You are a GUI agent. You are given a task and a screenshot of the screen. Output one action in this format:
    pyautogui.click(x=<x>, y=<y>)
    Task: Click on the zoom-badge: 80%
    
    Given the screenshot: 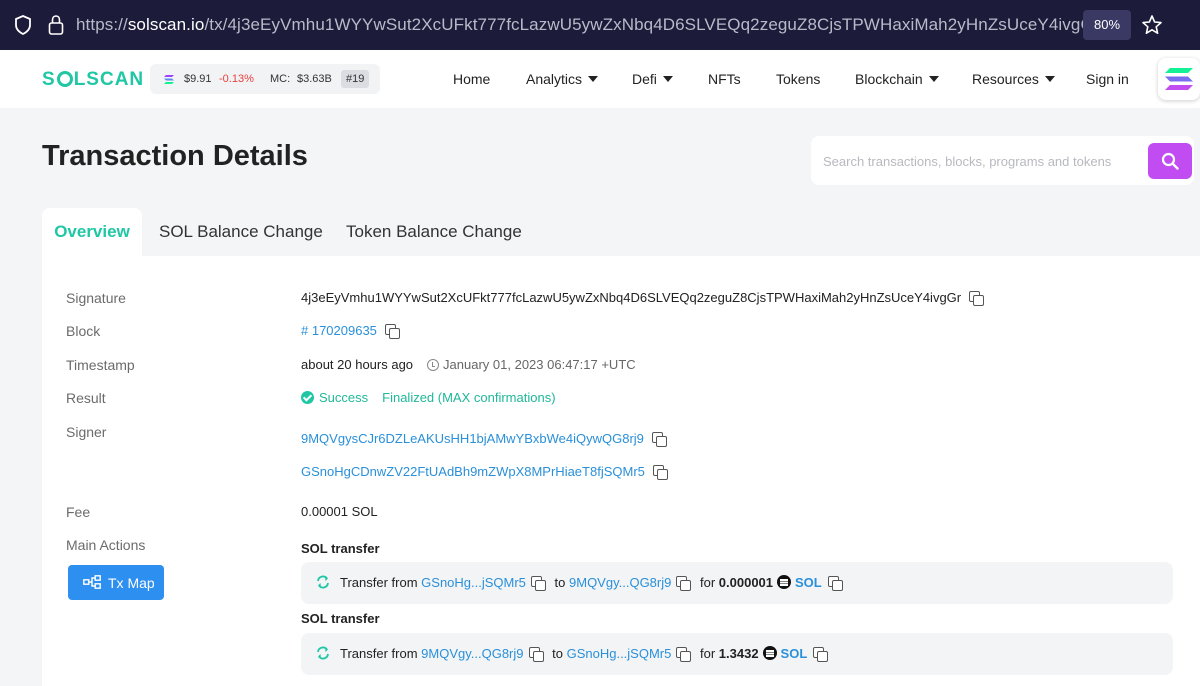 What is the action you would take?
    pyautogui.click(x=1107, y=25)
    